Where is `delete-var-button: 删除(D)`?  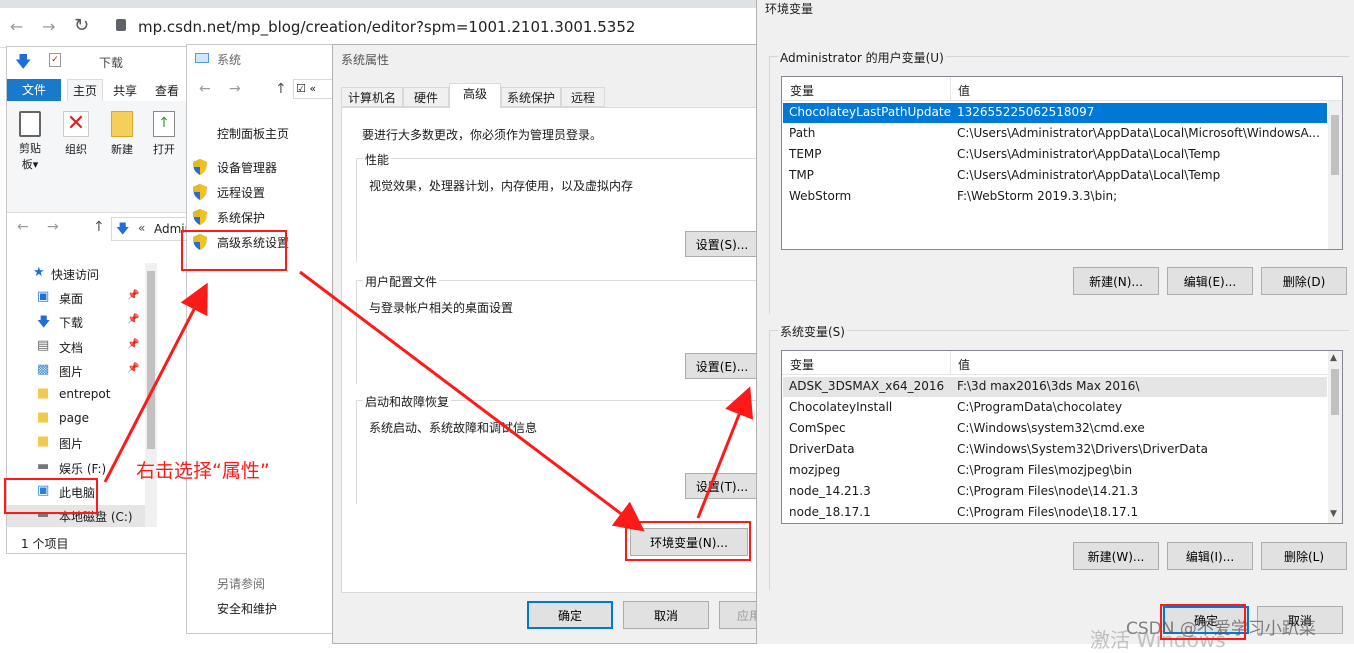
delete-var-button: 删除(D) is located at coordinates (1304, 281).